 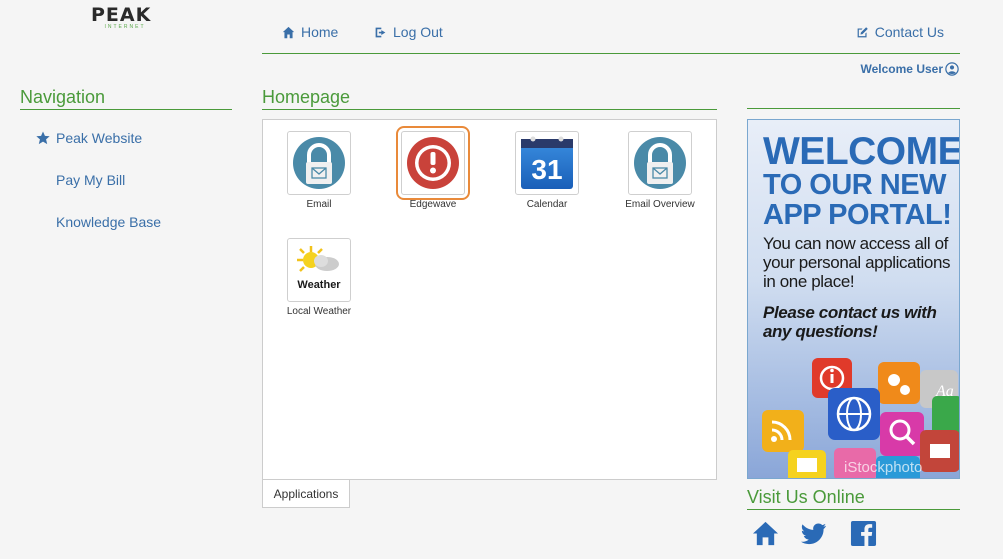 I want to click on home-link-label: Home, so click(x=320, y=32).